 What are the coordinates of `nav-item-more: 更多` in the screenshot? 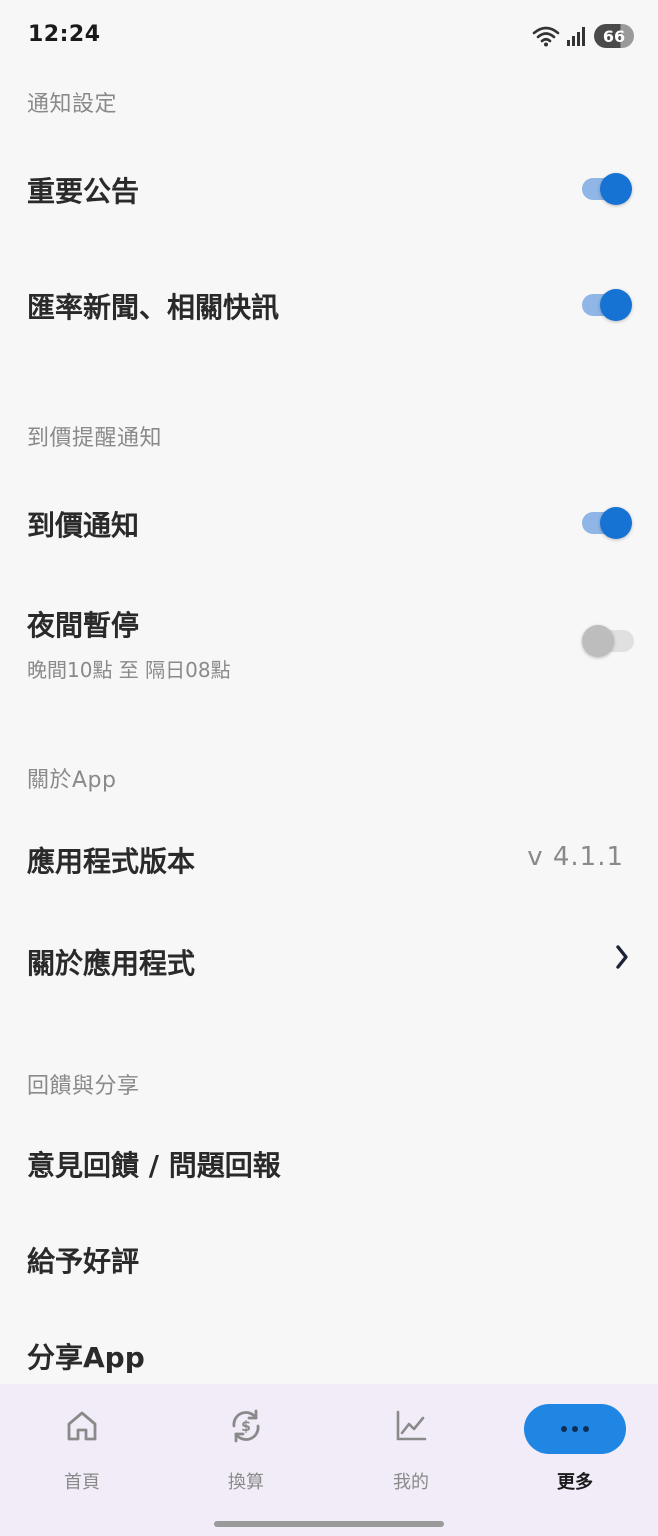 It's located at (575, 1451).